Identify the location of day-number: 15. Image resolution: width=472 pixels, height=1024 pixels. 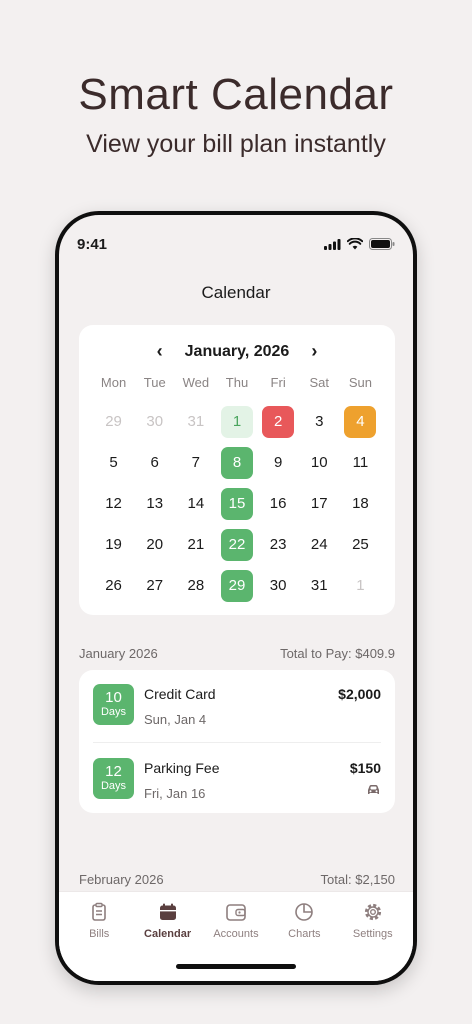
(236, 503).